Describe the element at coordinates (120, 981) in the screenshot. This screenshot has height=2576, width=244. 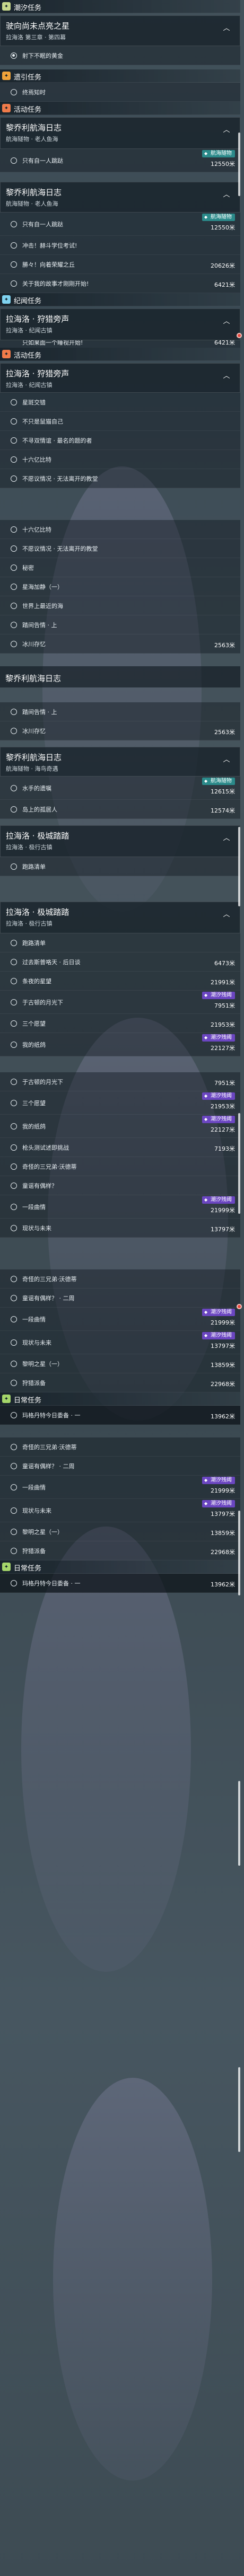
I see `list-item: 条夜的星望 21991米` at that location.